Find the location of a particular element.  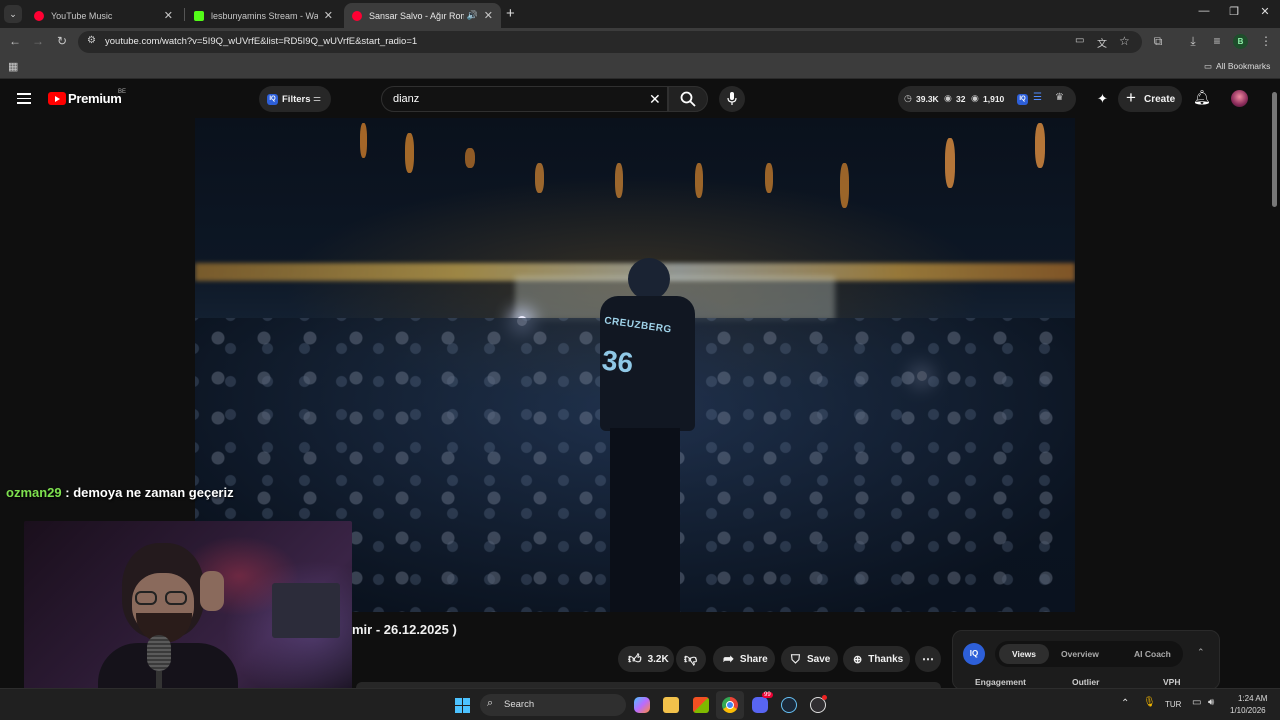

bookmark-star-icon: ☆ is located at coordinates (1124, 41).